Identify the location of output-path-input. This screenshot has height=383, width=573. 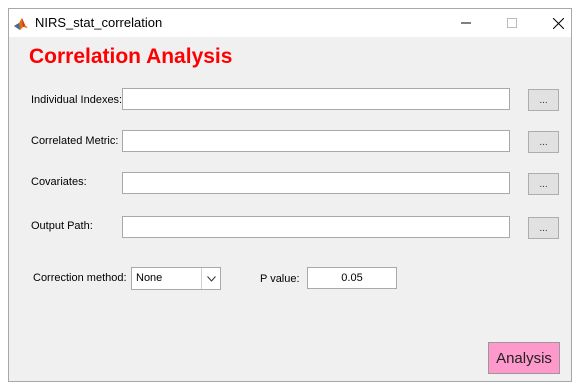
(316, 227).